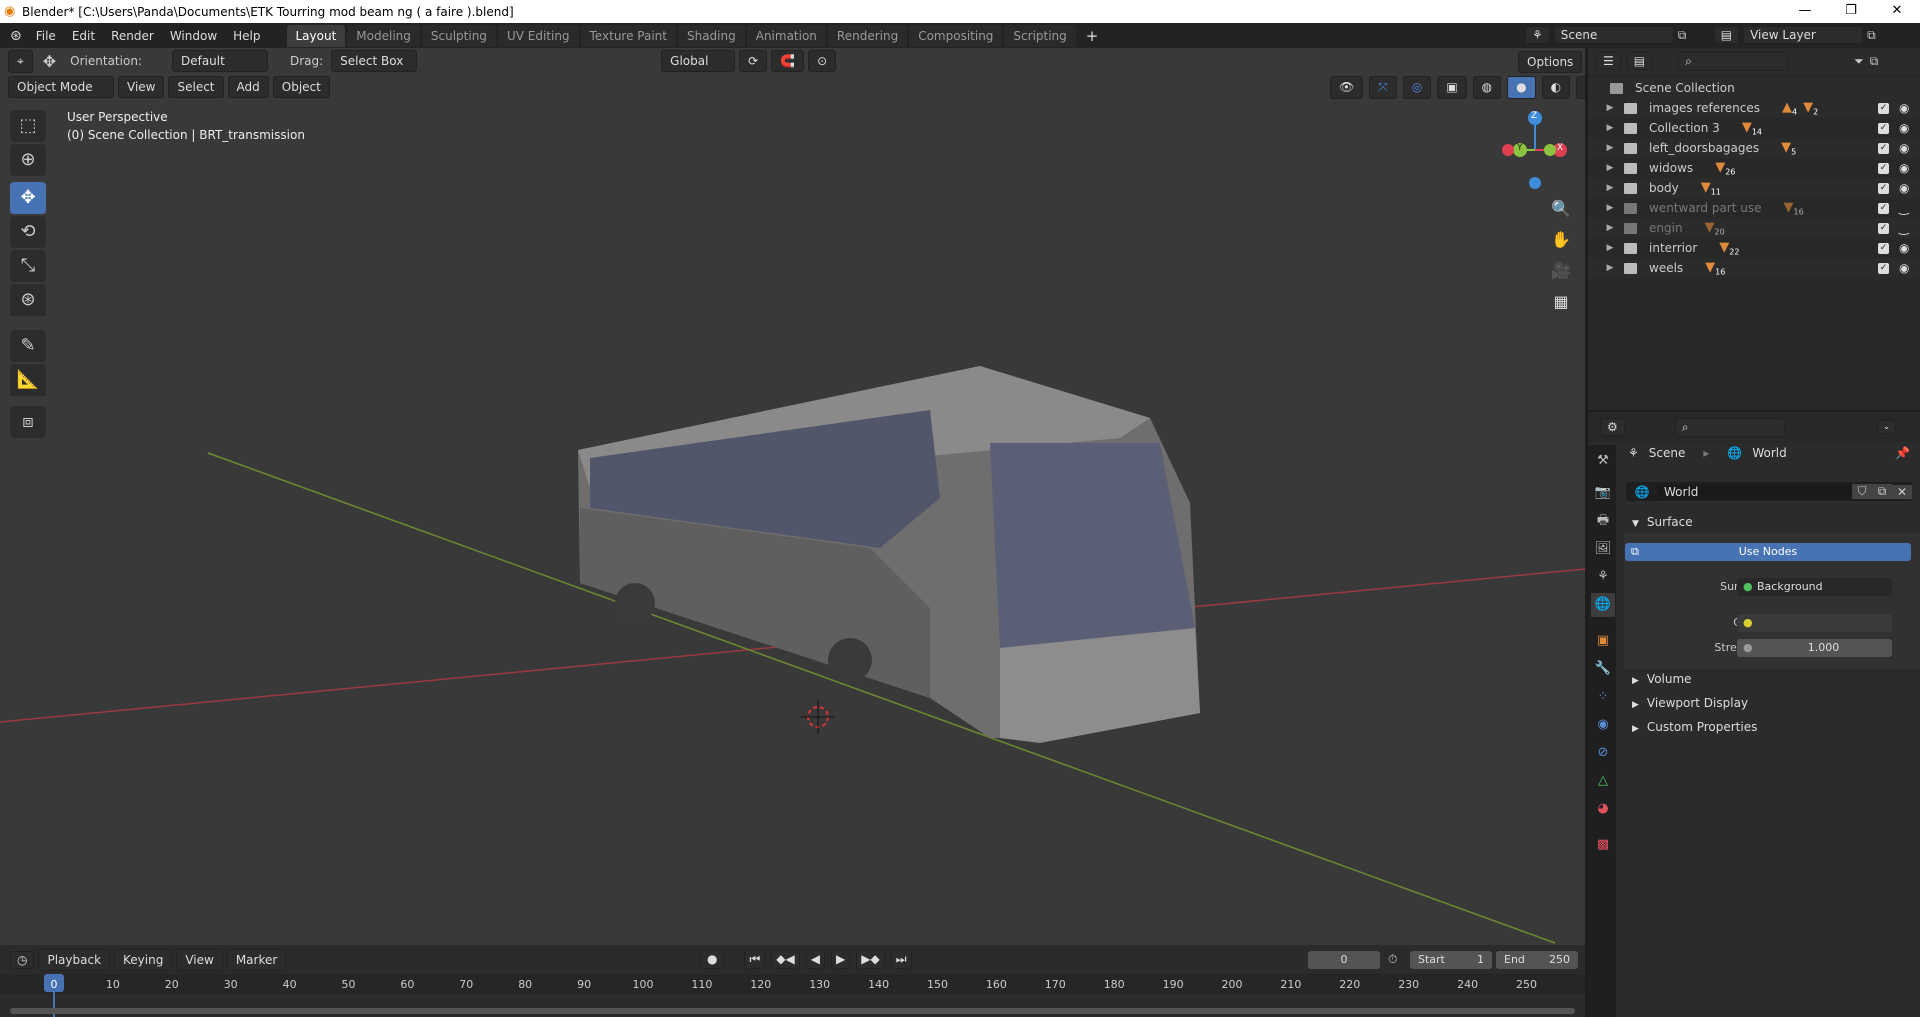 The height and width of the screenshot is (1017, 1920). Describe the element at coordinates (1902, 491) in the screenshot. I see `unlink-icon: ✕` at that location.